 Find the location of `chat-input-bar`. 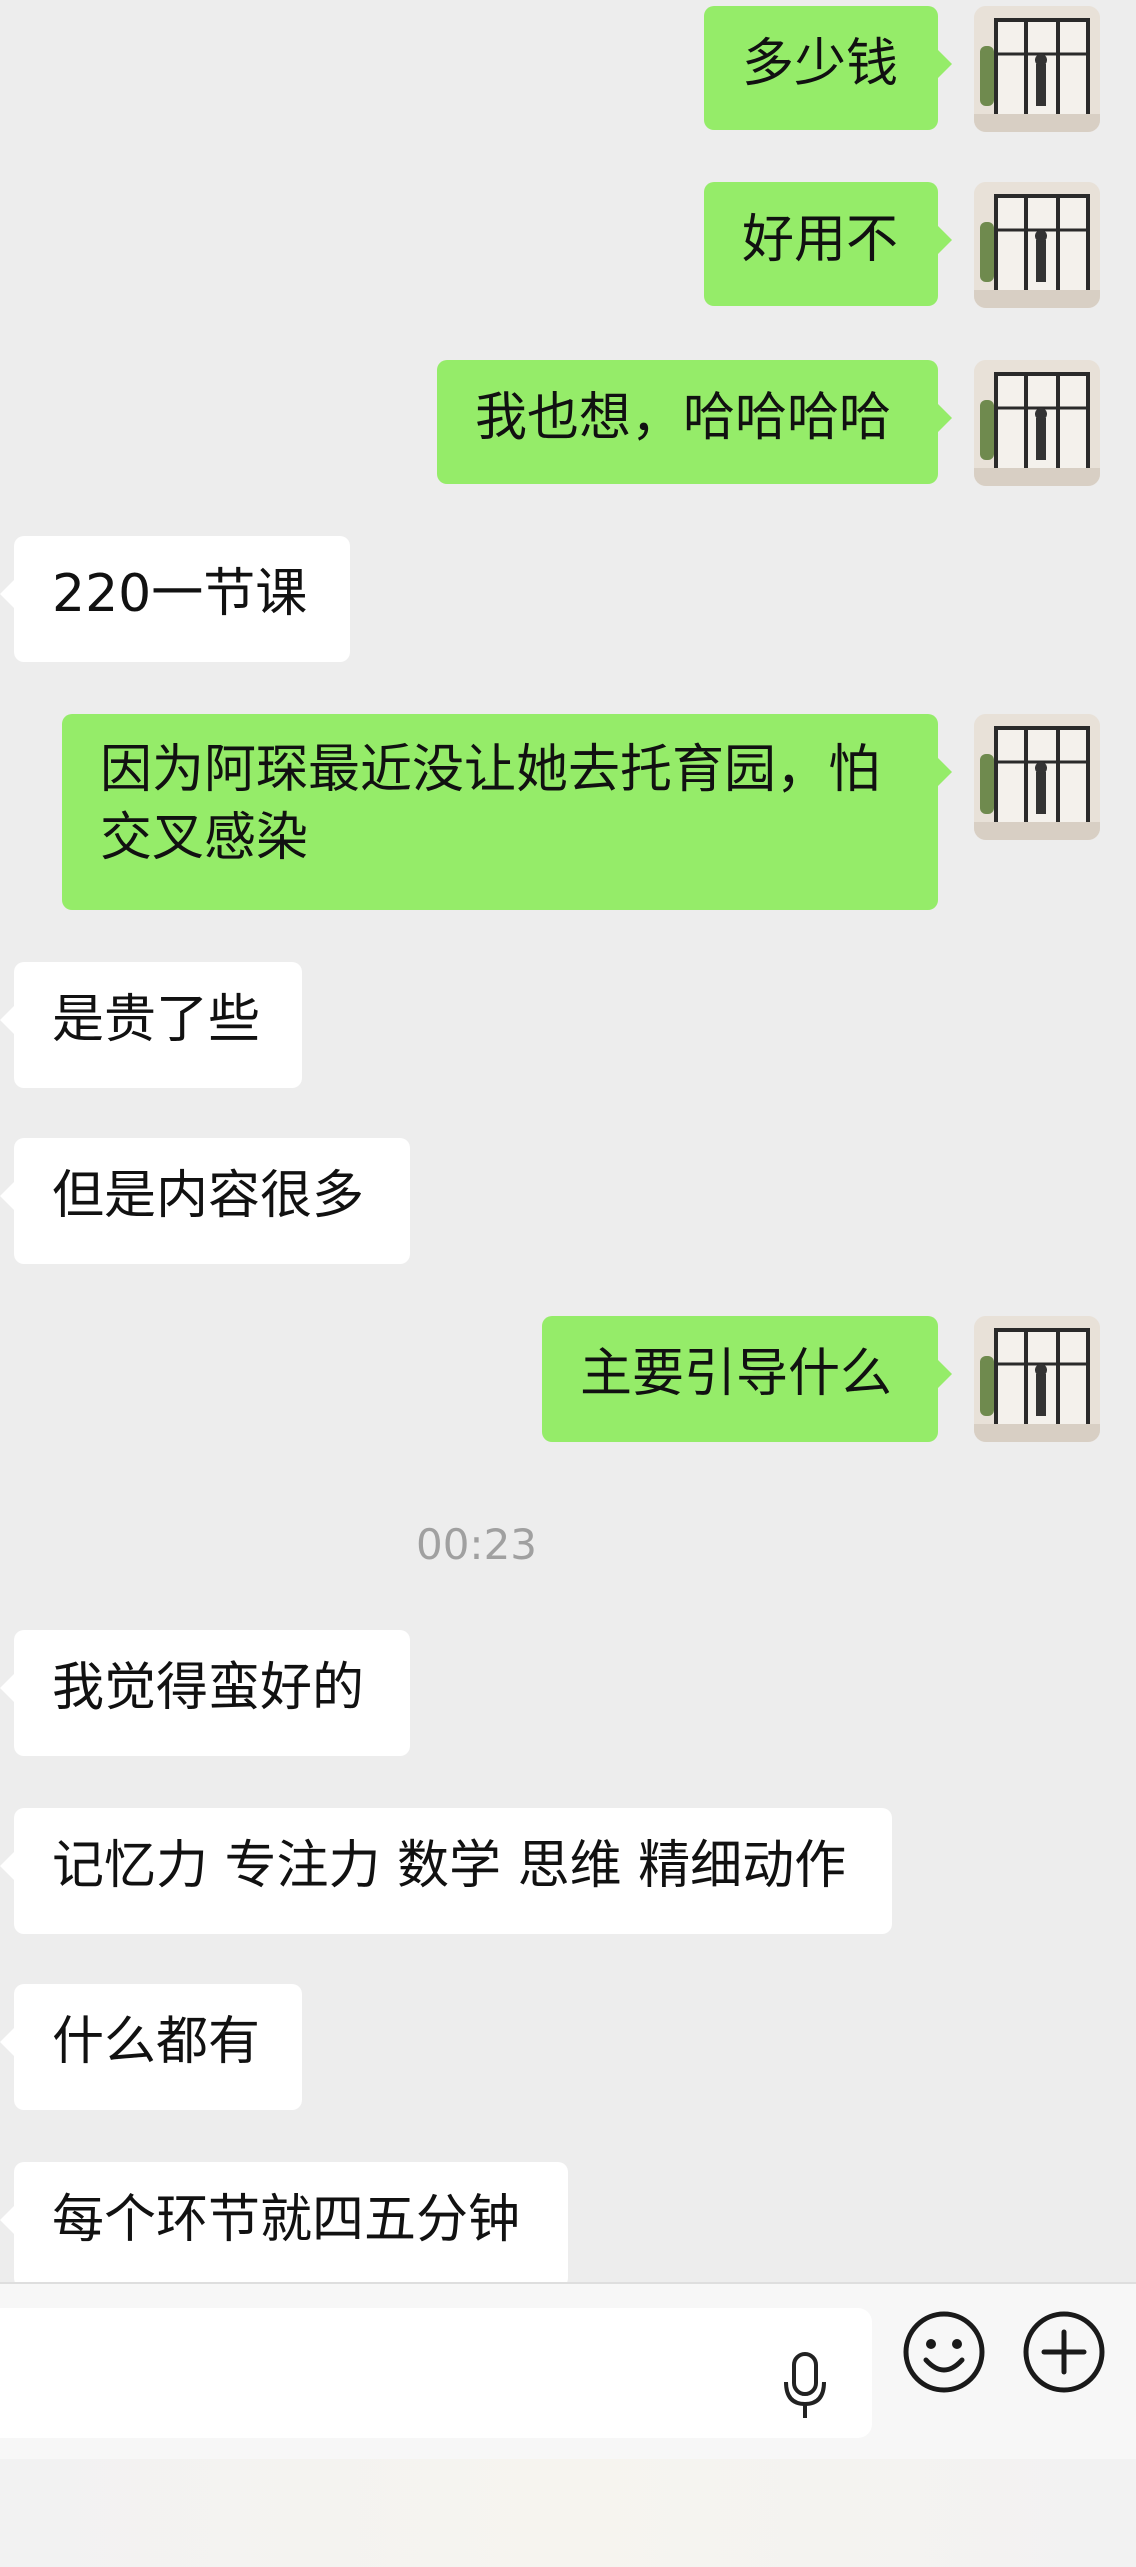

chat-input-bar is located at coordinates (568, 2424).